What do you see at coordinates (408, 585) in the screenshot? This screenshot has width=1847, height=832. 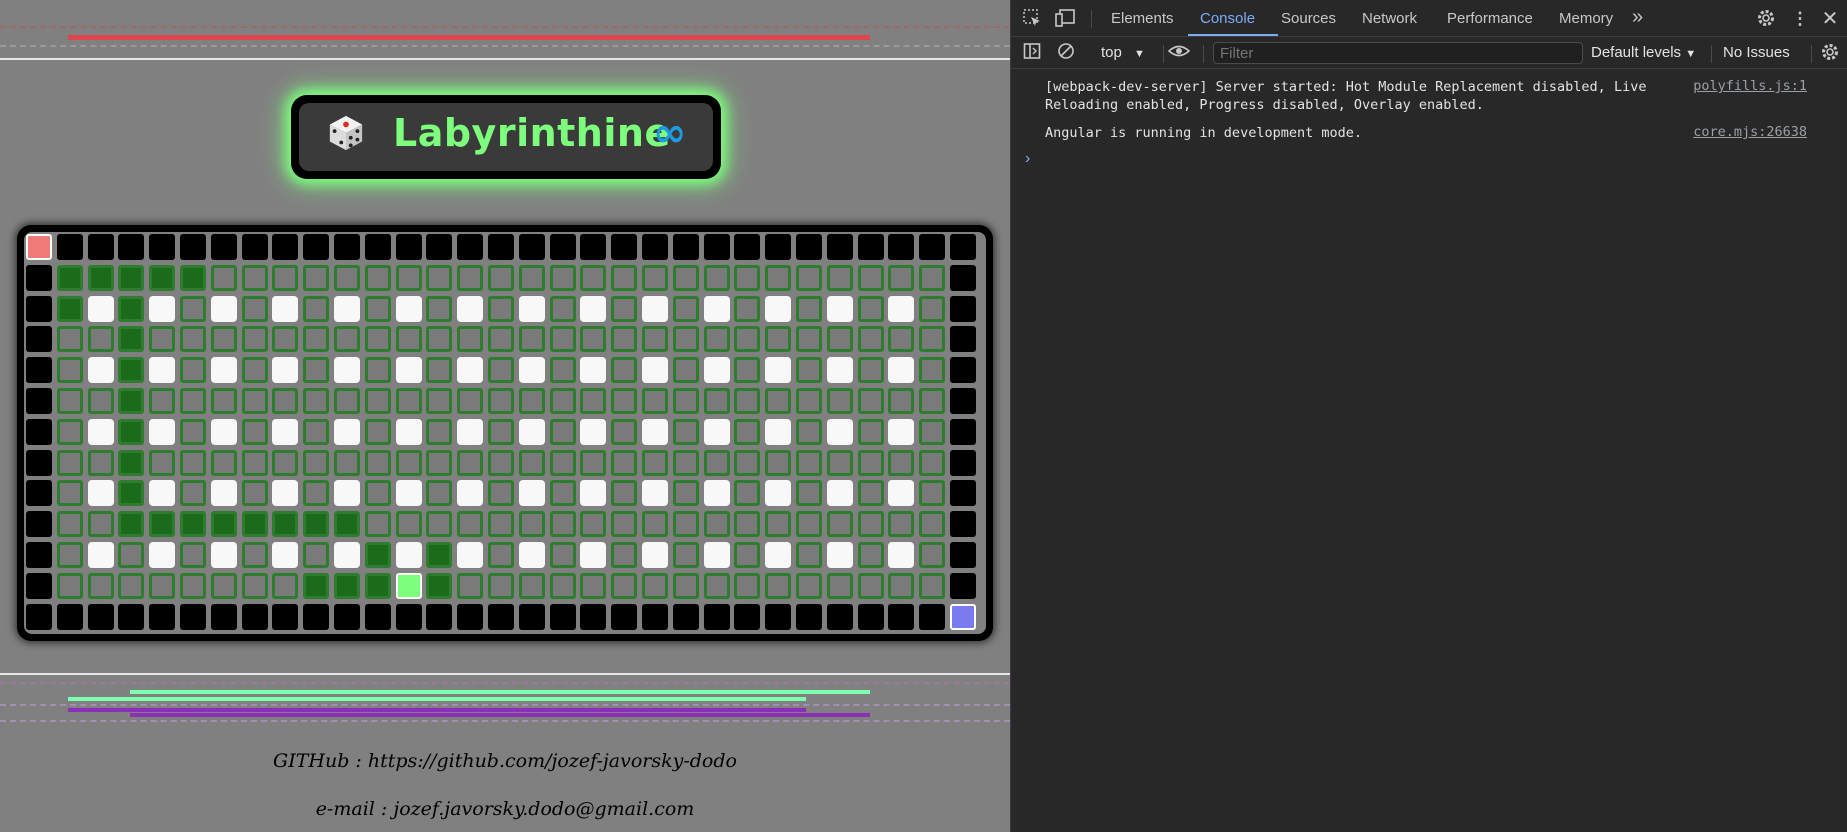 I see `maze-player-cell` at bounding box center [408, 585].